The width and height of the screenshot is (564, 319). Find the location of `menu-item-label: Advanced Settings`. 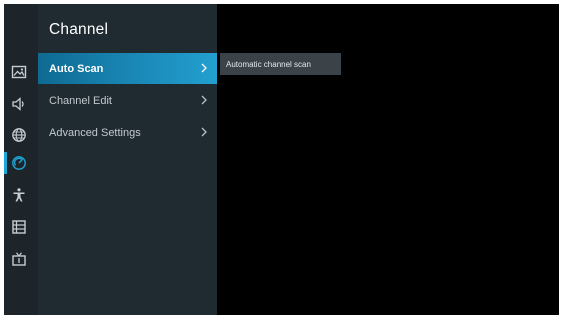

menu-item-label: Advanced Settings is located at coordinates (95, 132).